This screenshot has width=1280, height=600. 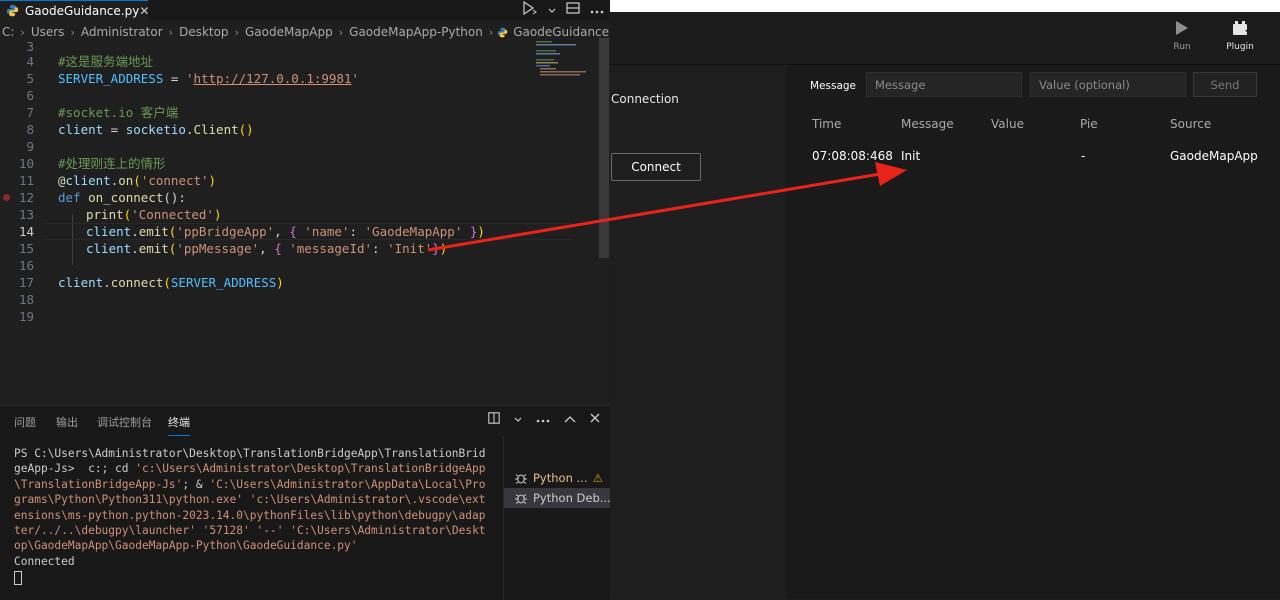 What do you see at coordinates (299, 282) in the screenshot?
I see `code-line: 17 client.connect(SERVER_ADDRESS)` at bounding box center [299, 282].